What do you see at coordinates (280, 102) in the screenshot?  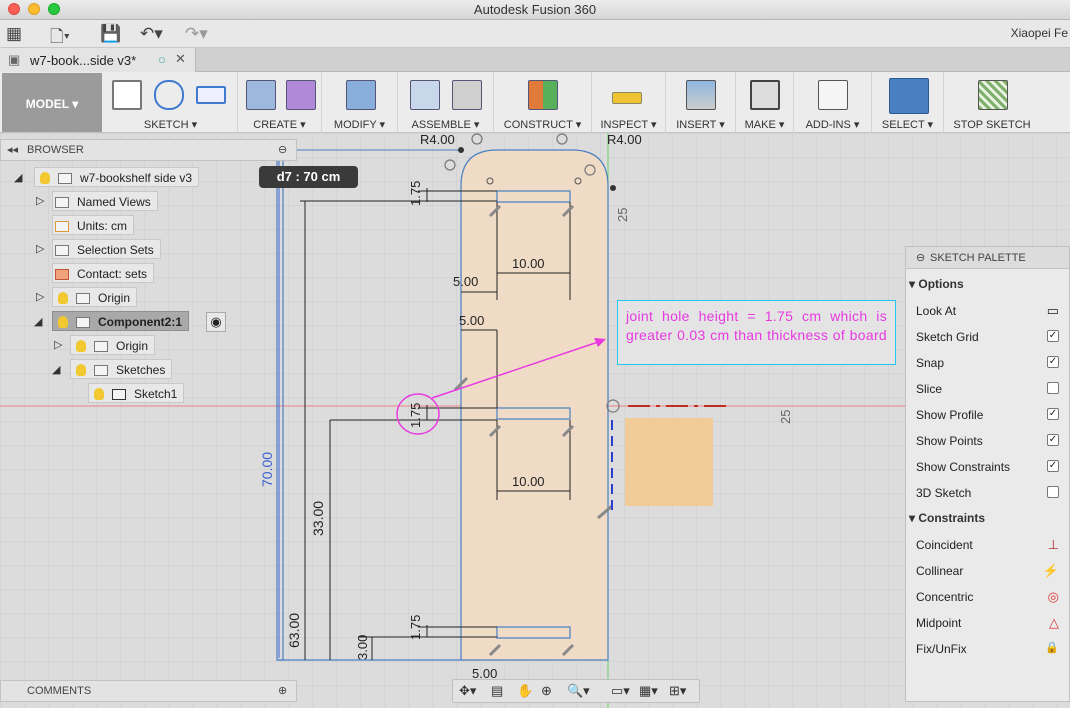 I see `create-group: CREATE ▾` at bounding box center [280, 102].